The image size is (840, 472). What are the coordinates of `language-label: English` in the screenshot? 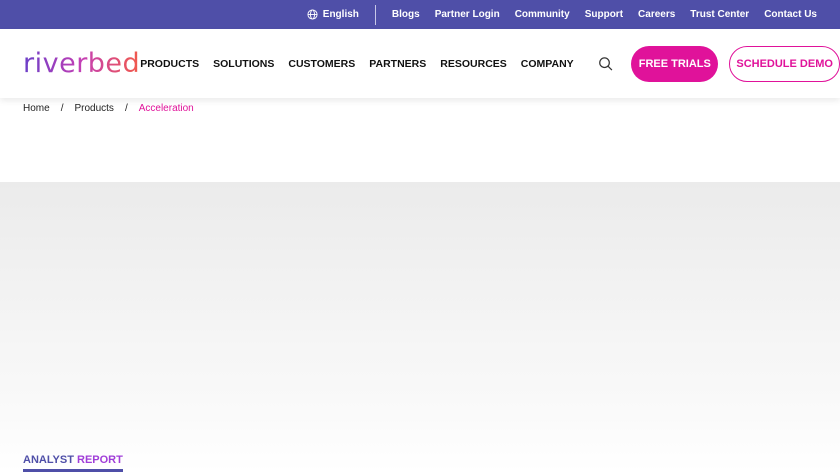 It's located at (340, 14).